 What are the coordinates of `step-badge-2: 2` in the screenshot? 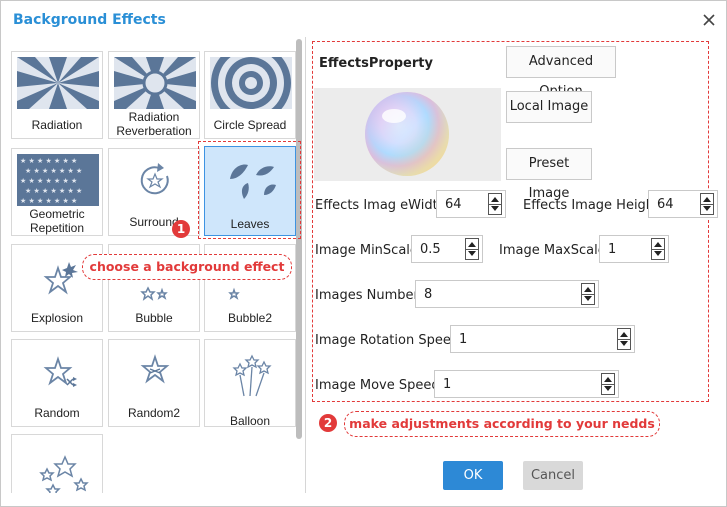 It's located at (328, 423).